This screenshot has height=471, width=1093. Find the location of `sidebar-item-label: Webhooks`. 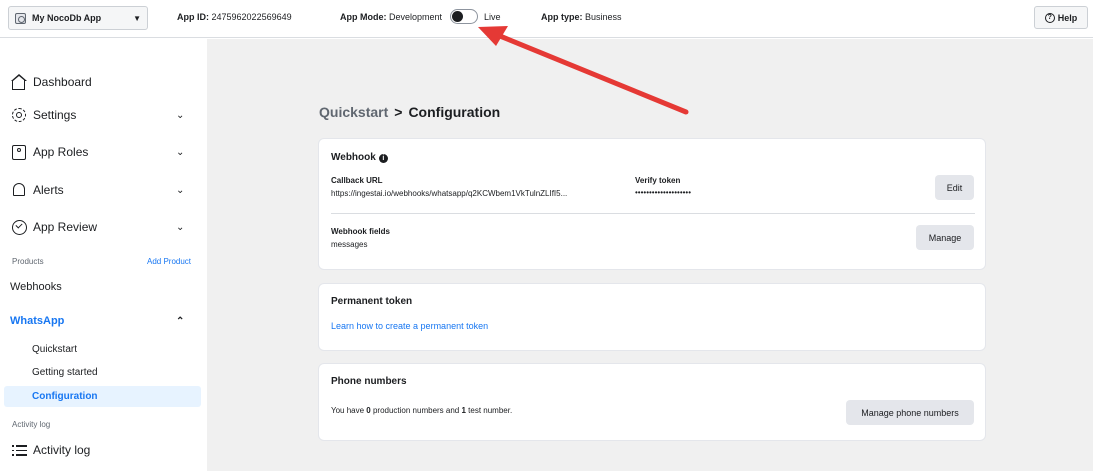

sidebar-item-label: Webhooks is located at coordinates (36, 287).